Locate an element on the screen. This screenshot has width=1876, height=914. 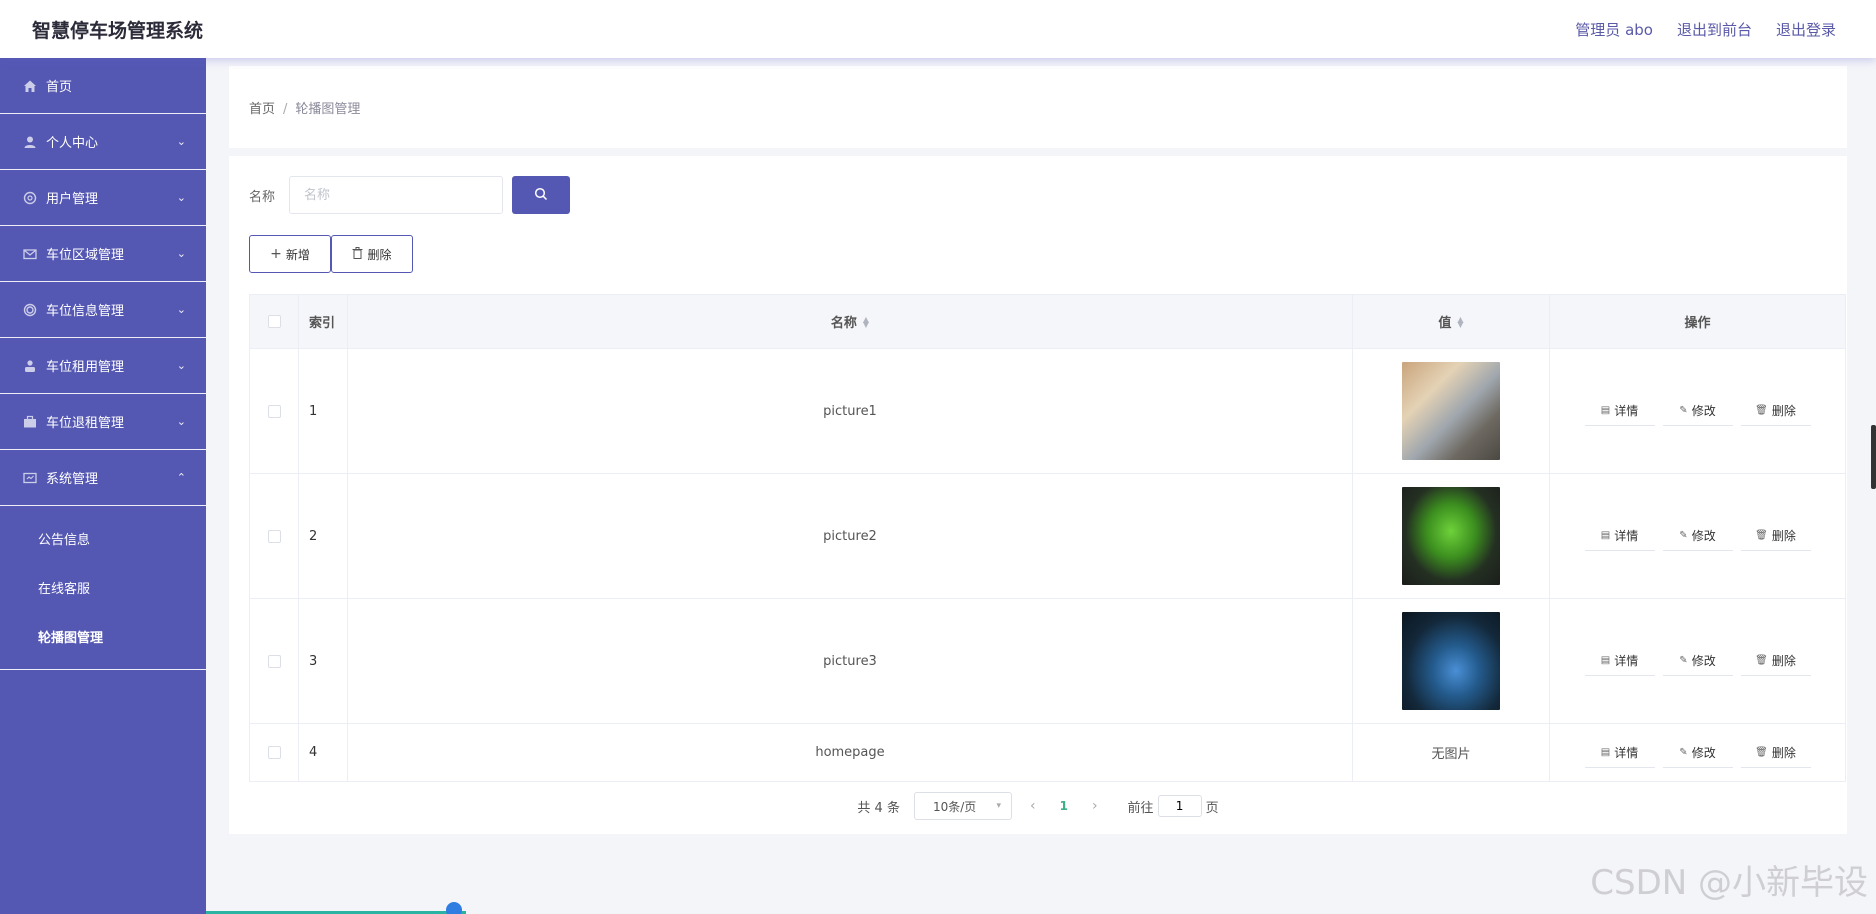
goto-page: 前往 页 is located at coordinates (1173, 806).